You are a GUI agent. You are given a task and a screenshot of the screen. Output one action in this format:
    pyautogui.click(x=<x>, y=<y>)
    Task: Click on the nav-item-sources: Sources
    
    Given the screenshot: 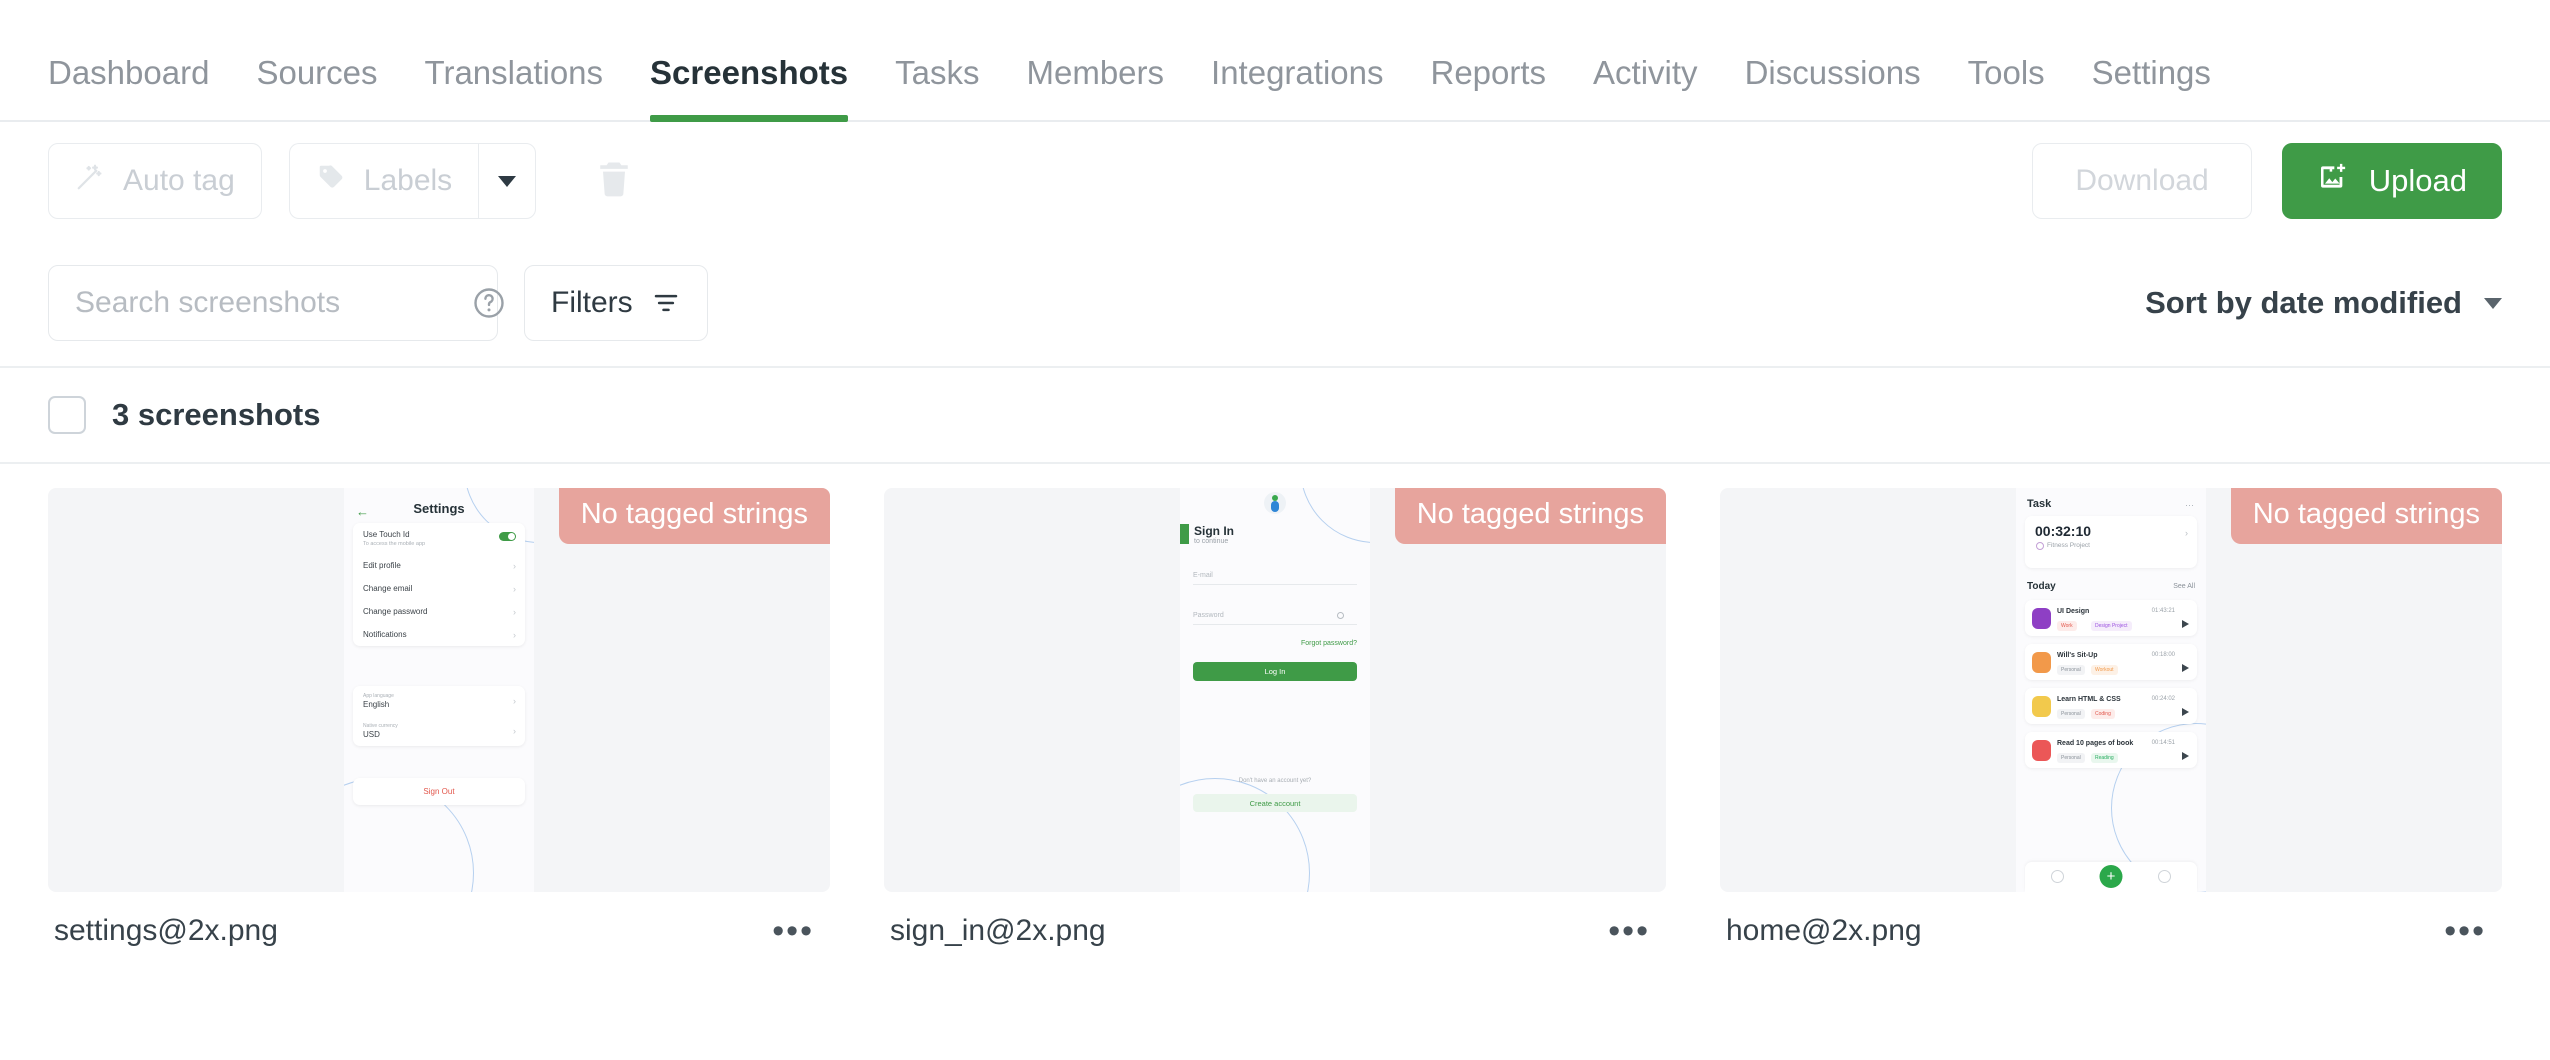 What is the action you would take?
    pyautogui.click(x=316, y=87)
    